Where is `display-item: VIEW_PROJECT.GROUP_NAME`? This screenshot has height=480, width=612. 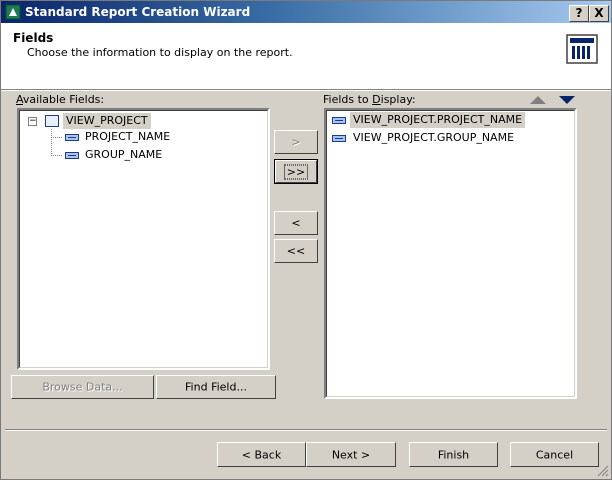
display-item: VIEW_PROJECT.GROUP_NAME is located at coordinates (433, 138).